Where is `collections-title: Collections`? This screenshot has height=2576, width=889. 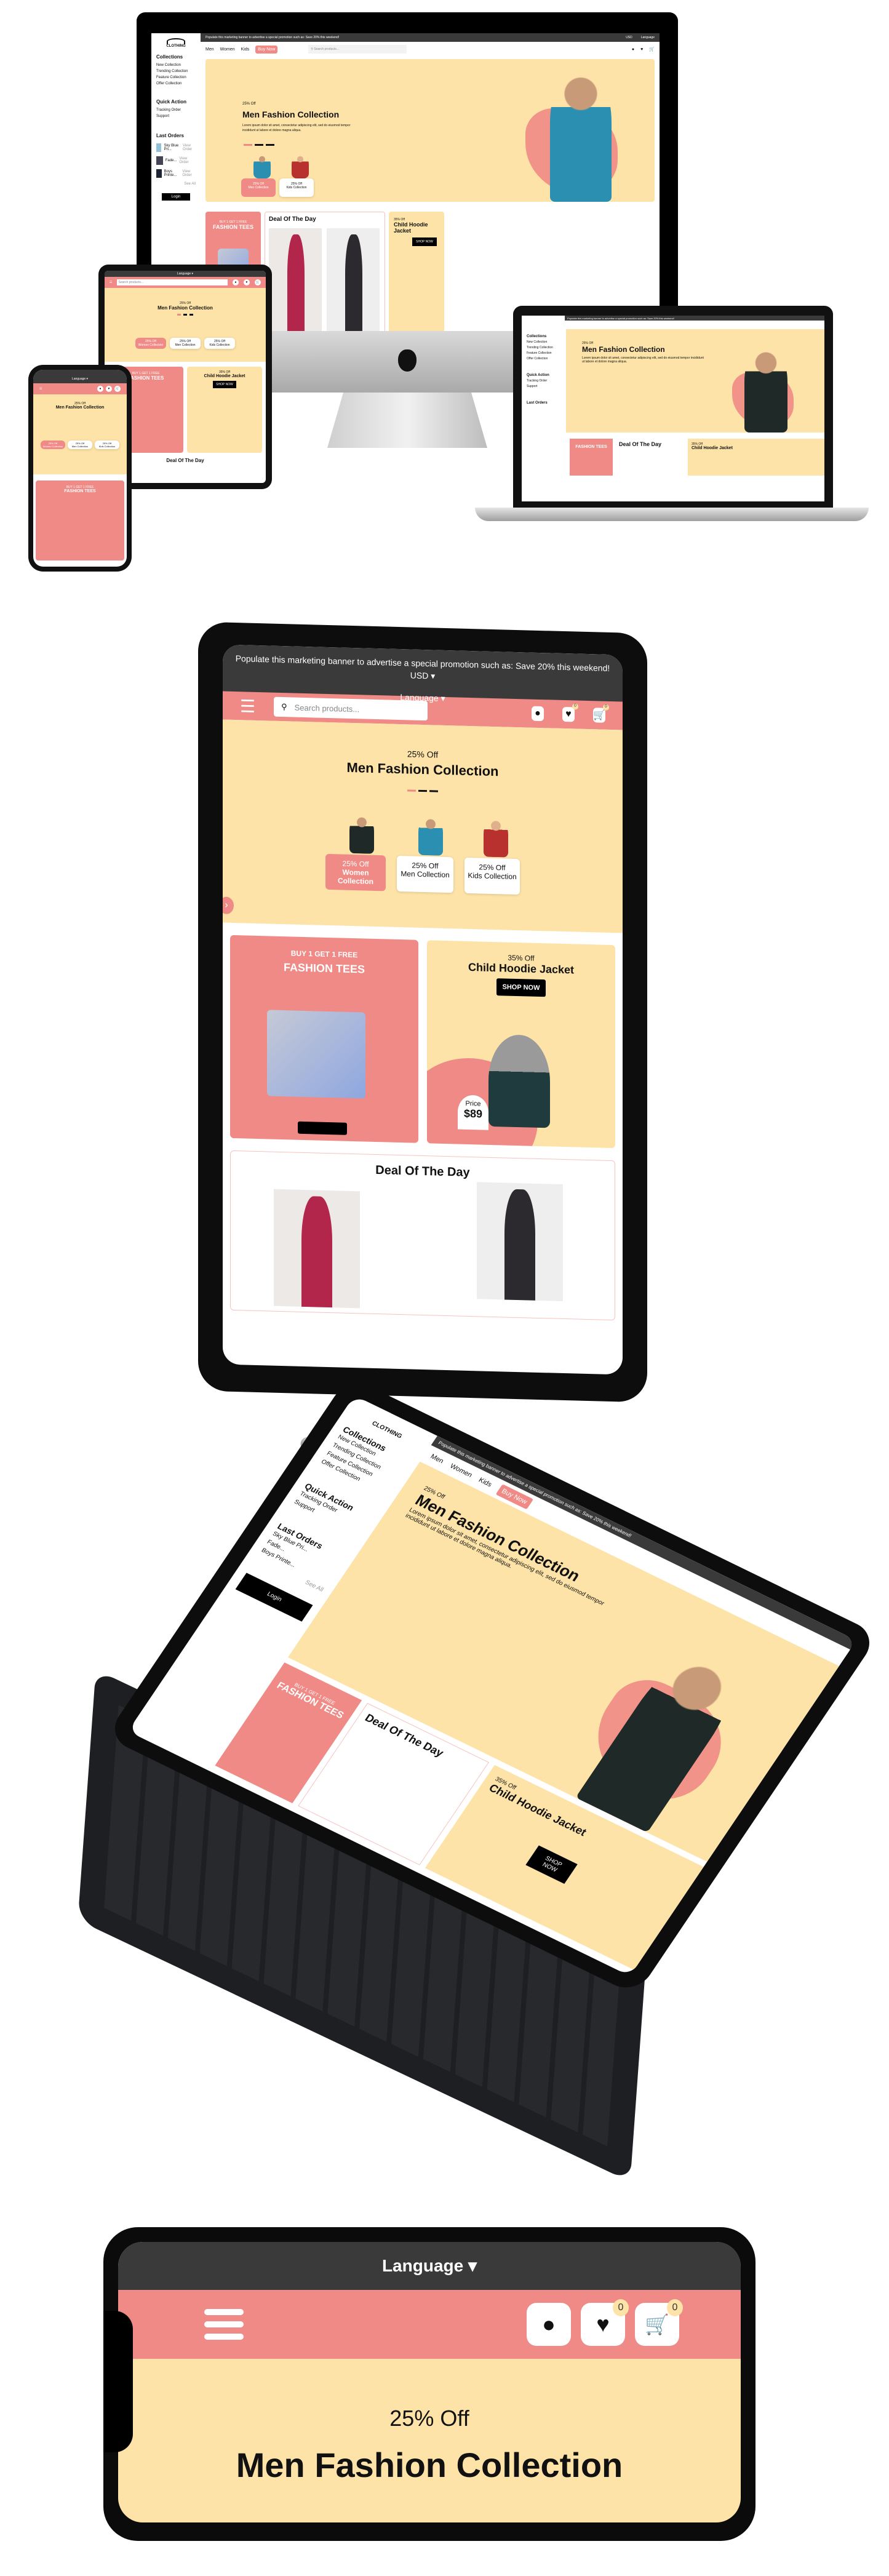 collections-title: Collections is located at coordinates (169, 57).